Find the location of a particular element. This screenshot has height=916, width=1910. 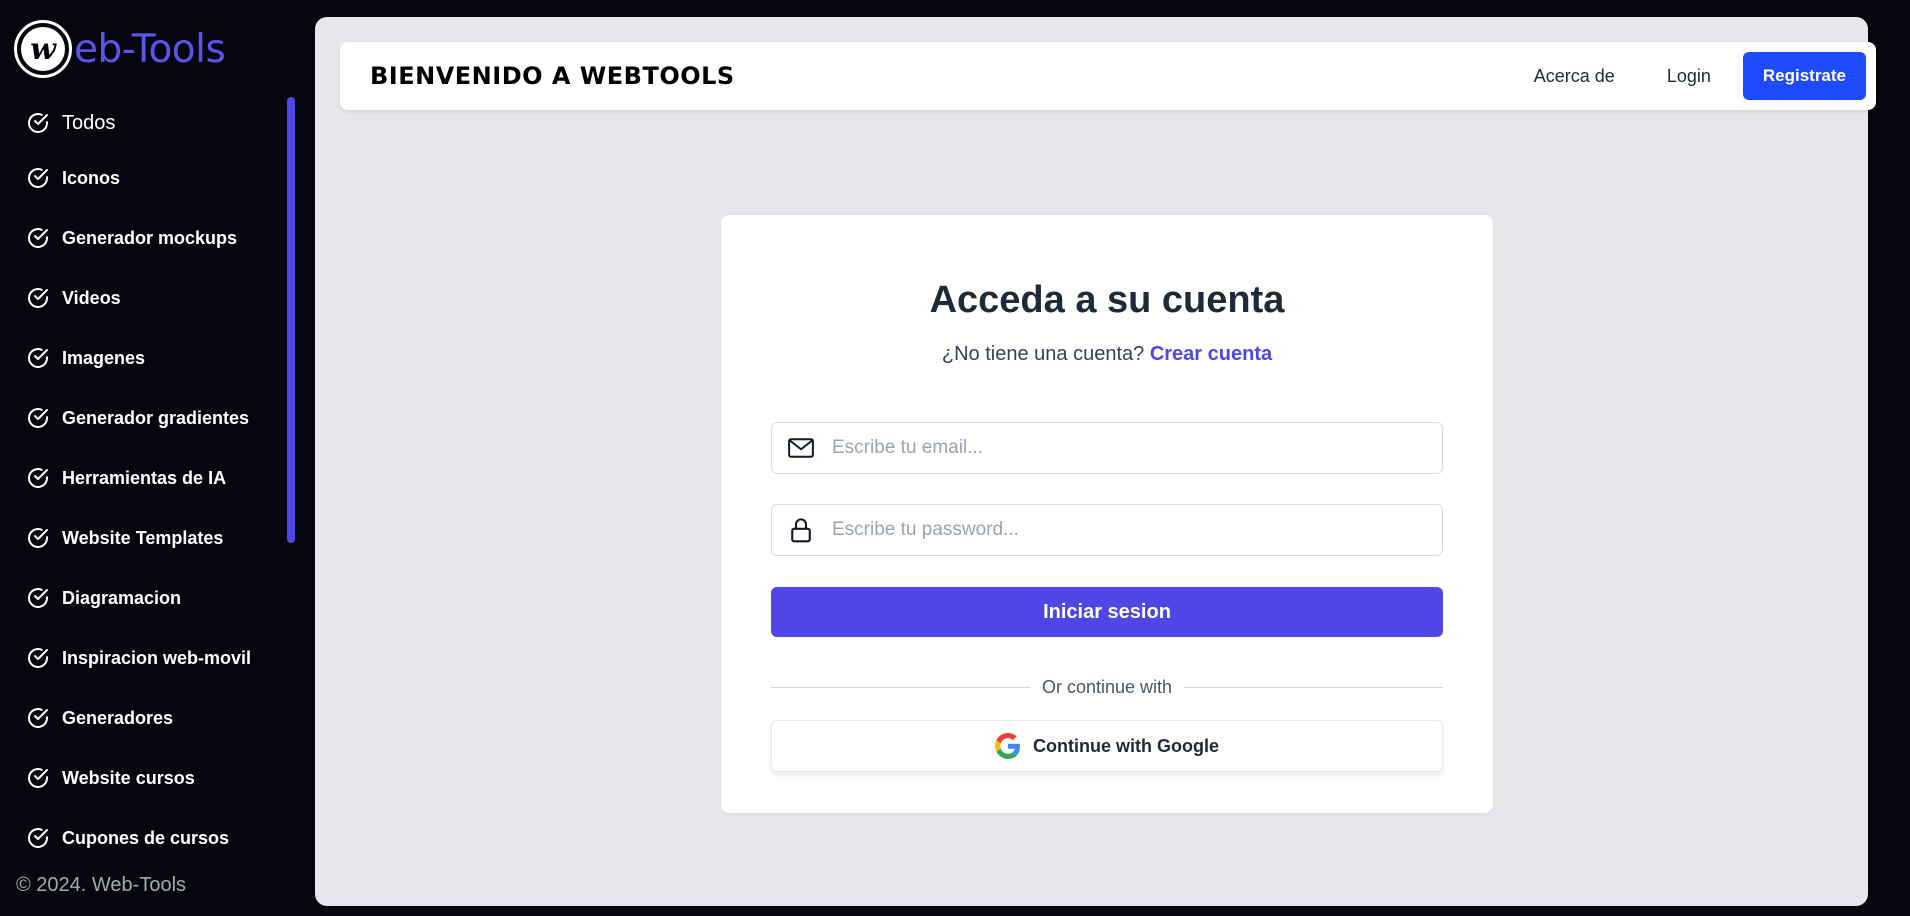

sidebar-item-generadores: Generadores is located at coordinates (145, 718).